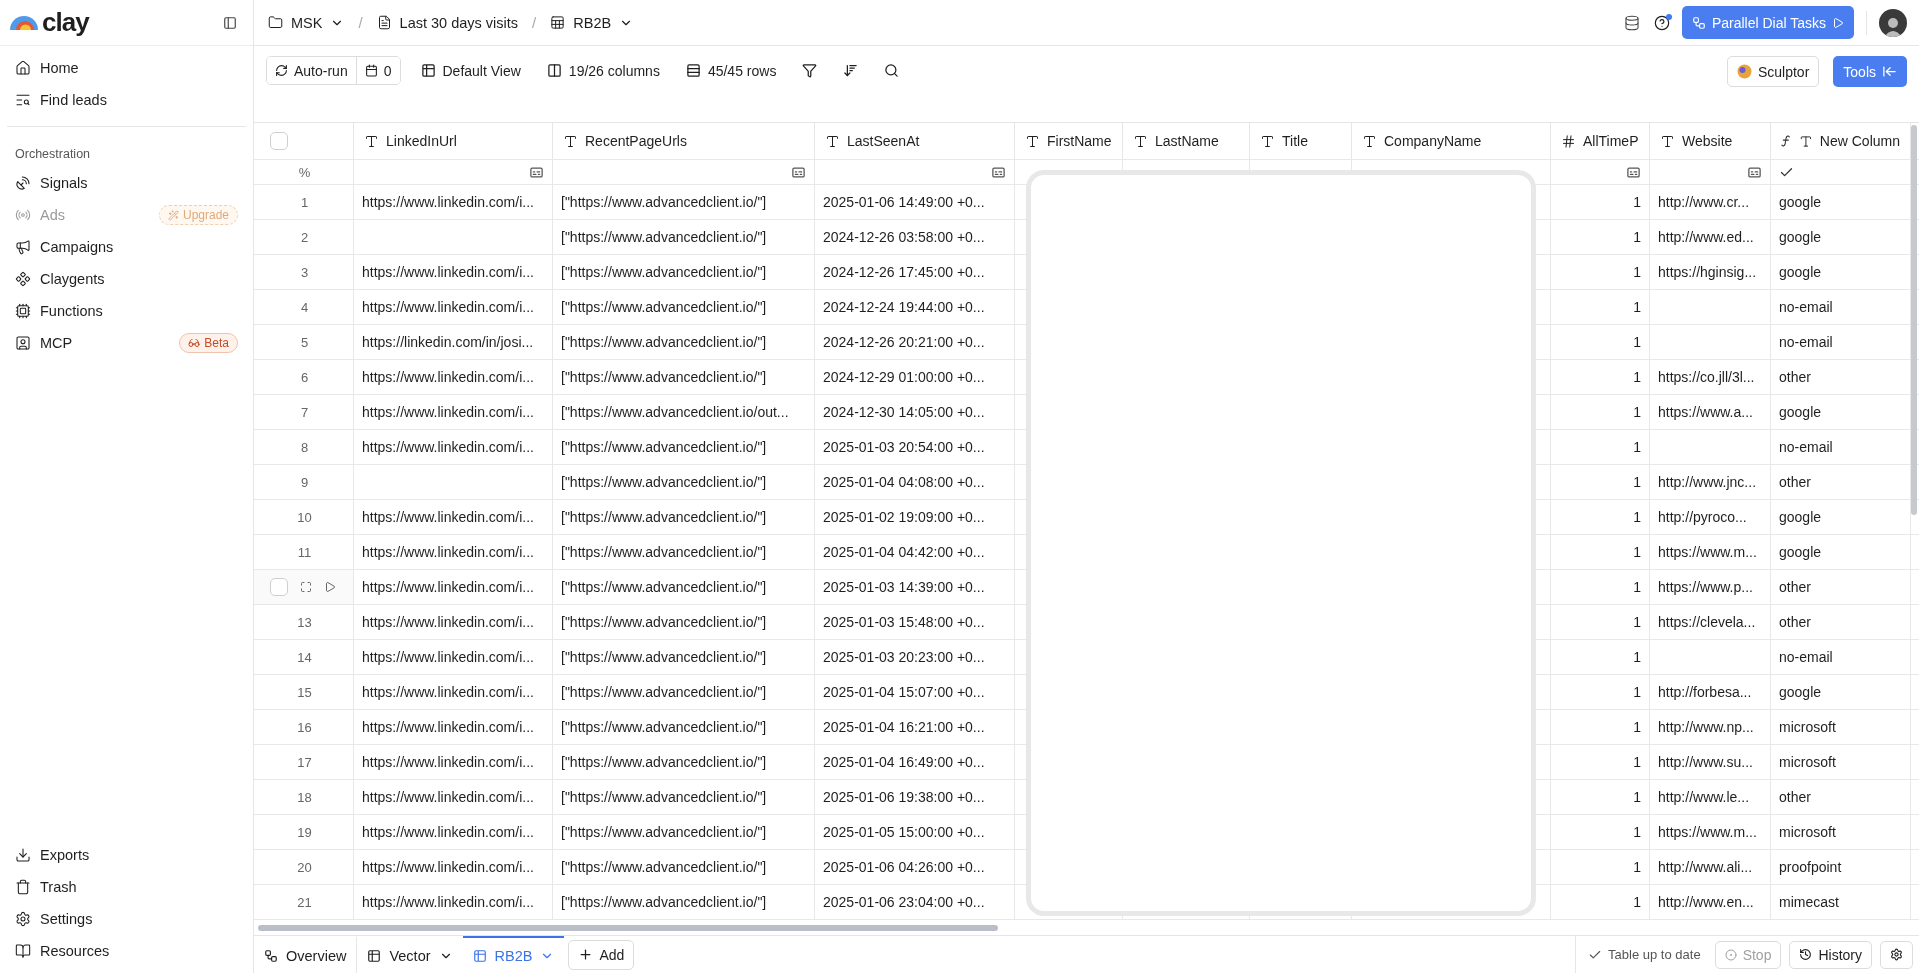  What do you see at coordinates (304, 657) in the screenshot?
I see `row-number: 14` at bounding box center [304, 657].